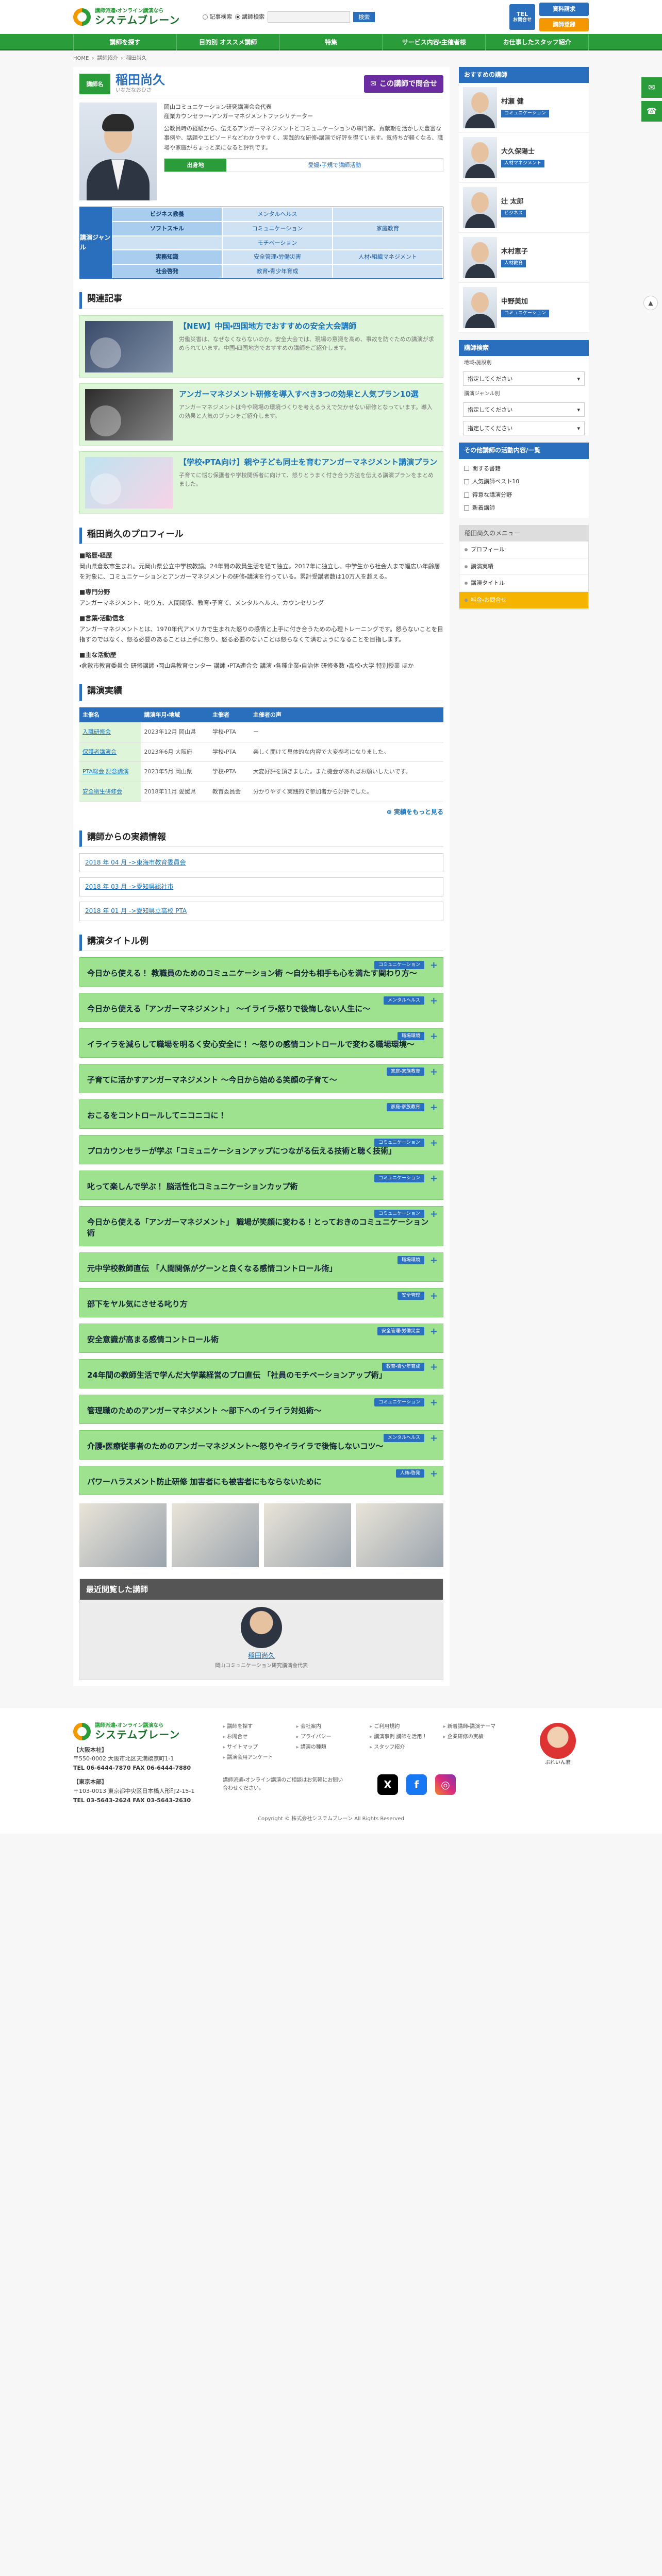 The height and width of the screenshot is (2576, 662). I want to click on nav-item: サービス内容・主催者様, so click(434, 42).